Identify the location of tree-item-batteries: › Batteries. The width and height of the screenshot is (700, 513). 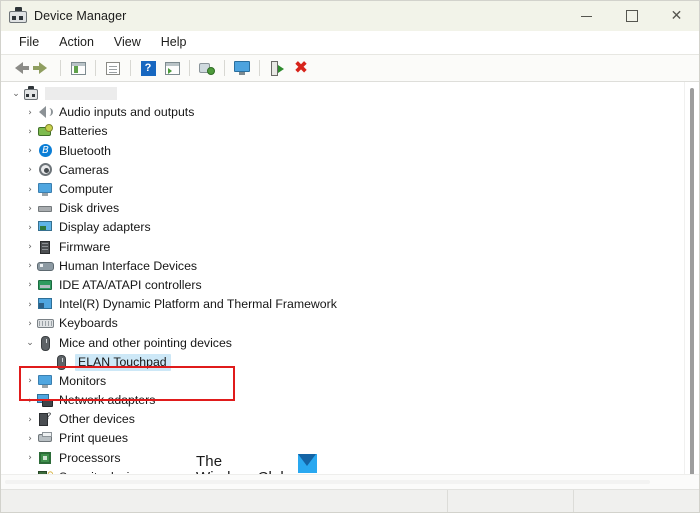
(342, 131).